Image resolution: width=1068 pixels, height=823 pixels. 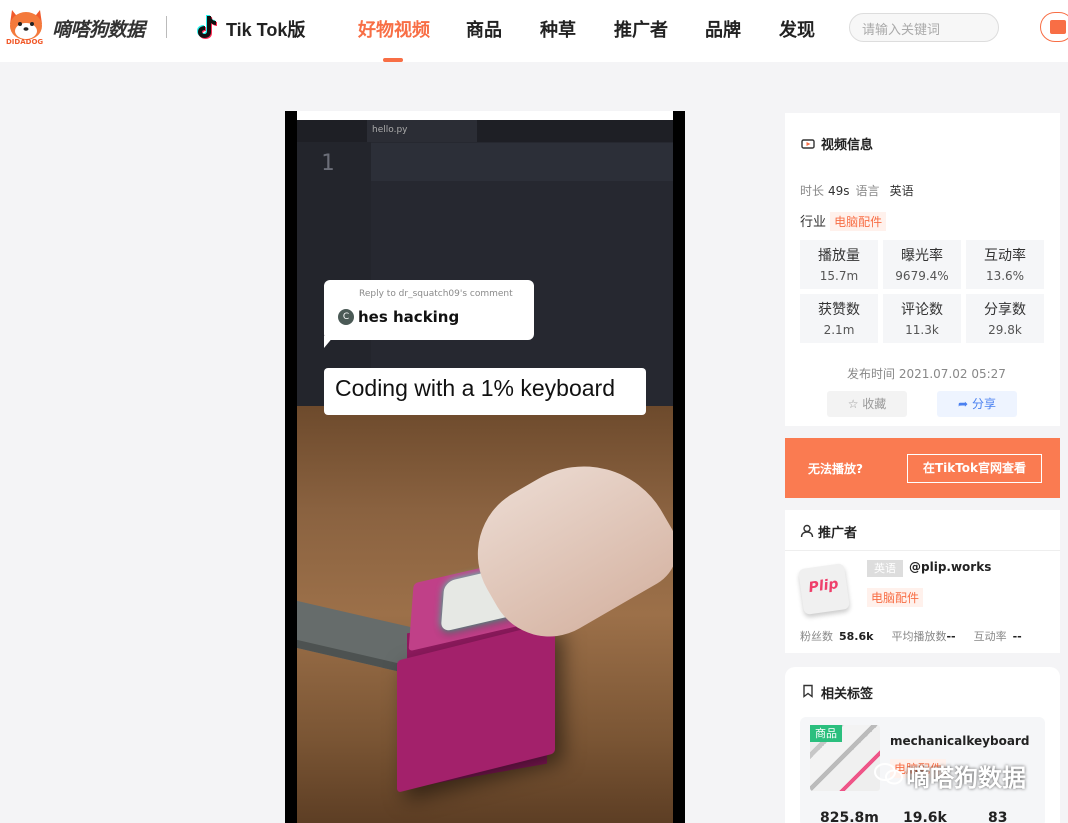 What do you see at coordinates (390, 130) in the screenshot?
I see `editor-filename: hello.py` at bounding box center [390, 130].